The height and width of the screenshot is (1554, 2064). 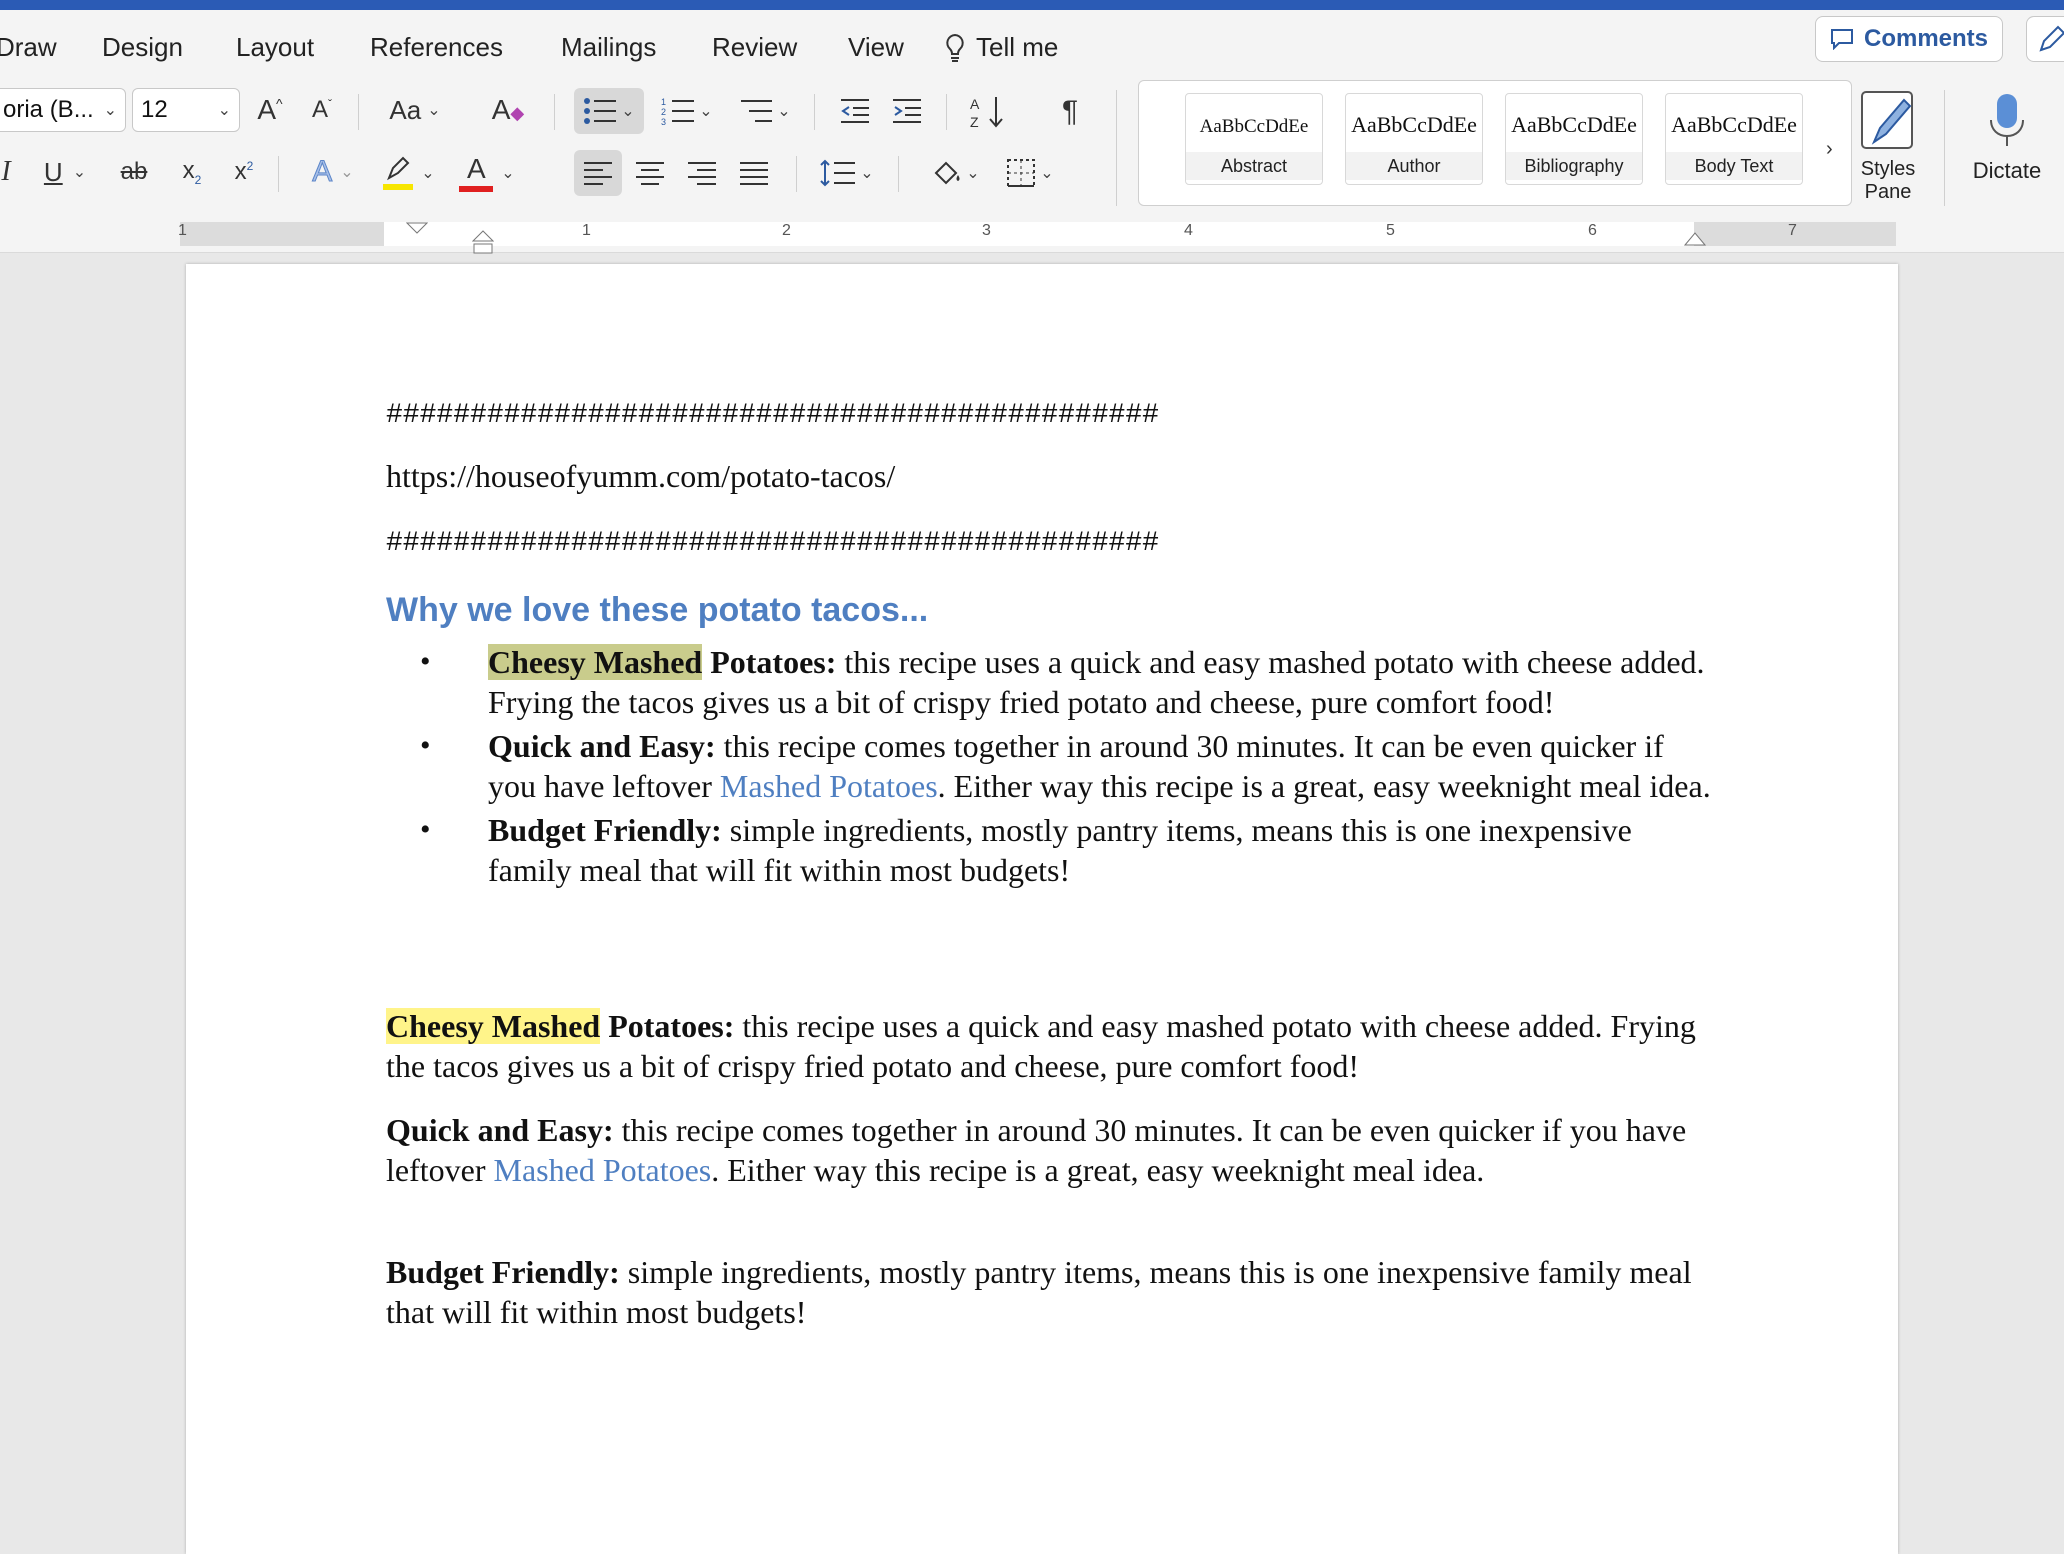 I want to click on gallery-next-button: ›, so click(x=1829, y=149).